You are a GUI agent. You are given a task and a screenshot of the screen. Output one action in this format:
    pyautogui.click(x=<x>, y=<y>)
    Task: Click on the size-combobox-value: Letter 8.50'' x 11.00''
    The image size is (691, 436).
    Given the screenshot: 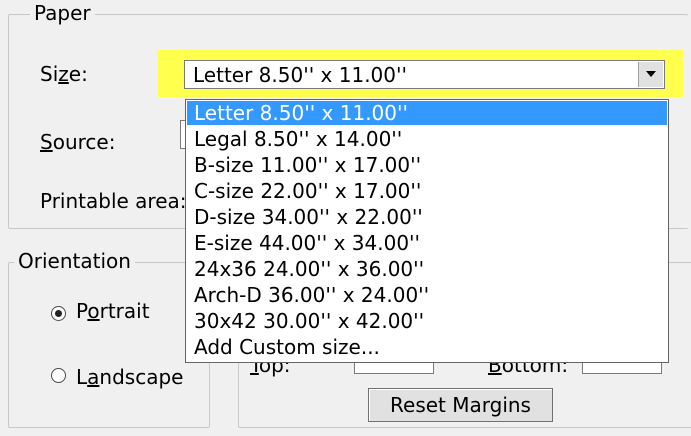 What is the action you would take?
    pyautogui.click(x=300, y=75)
    